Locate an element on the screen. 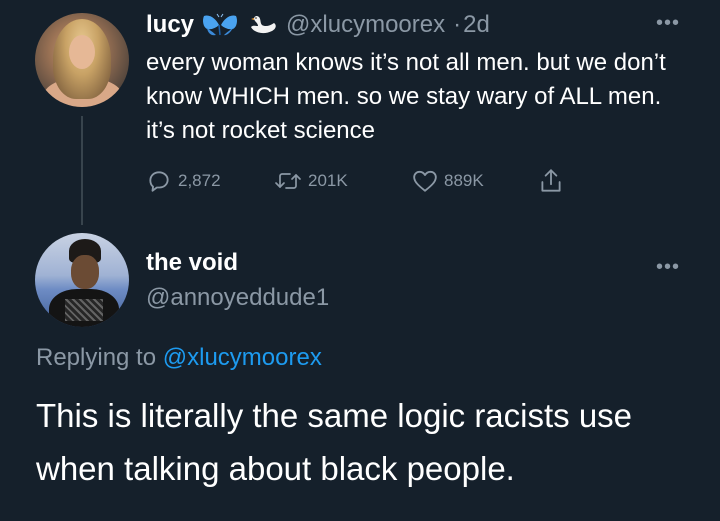 This screenshot has width=720, height=521. tweet-header: lucy @xlucymoorex · 2d is located at coordinates (318, 25).